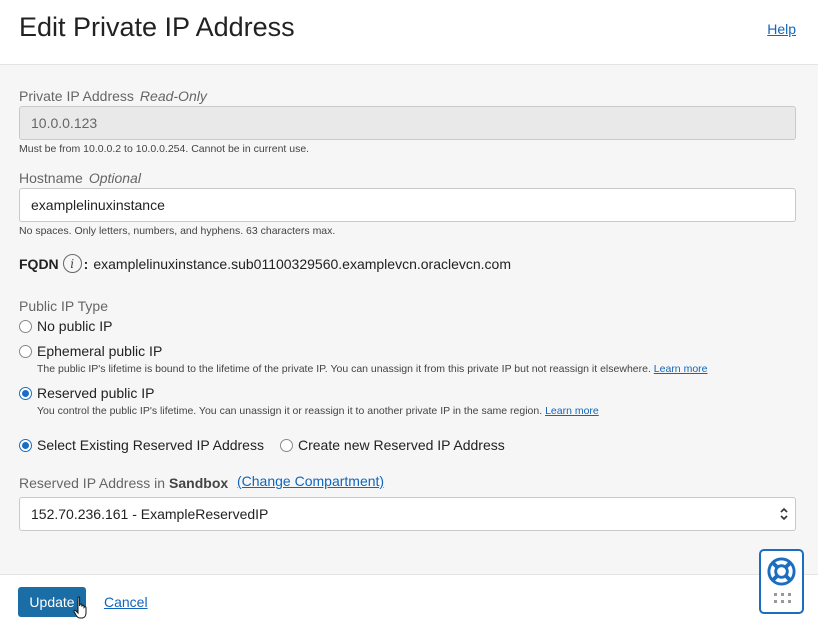  Describe the element at coordinates (63, 306) in the screenshot. I see `public-ip-type-label: Public IP Type` at that location.